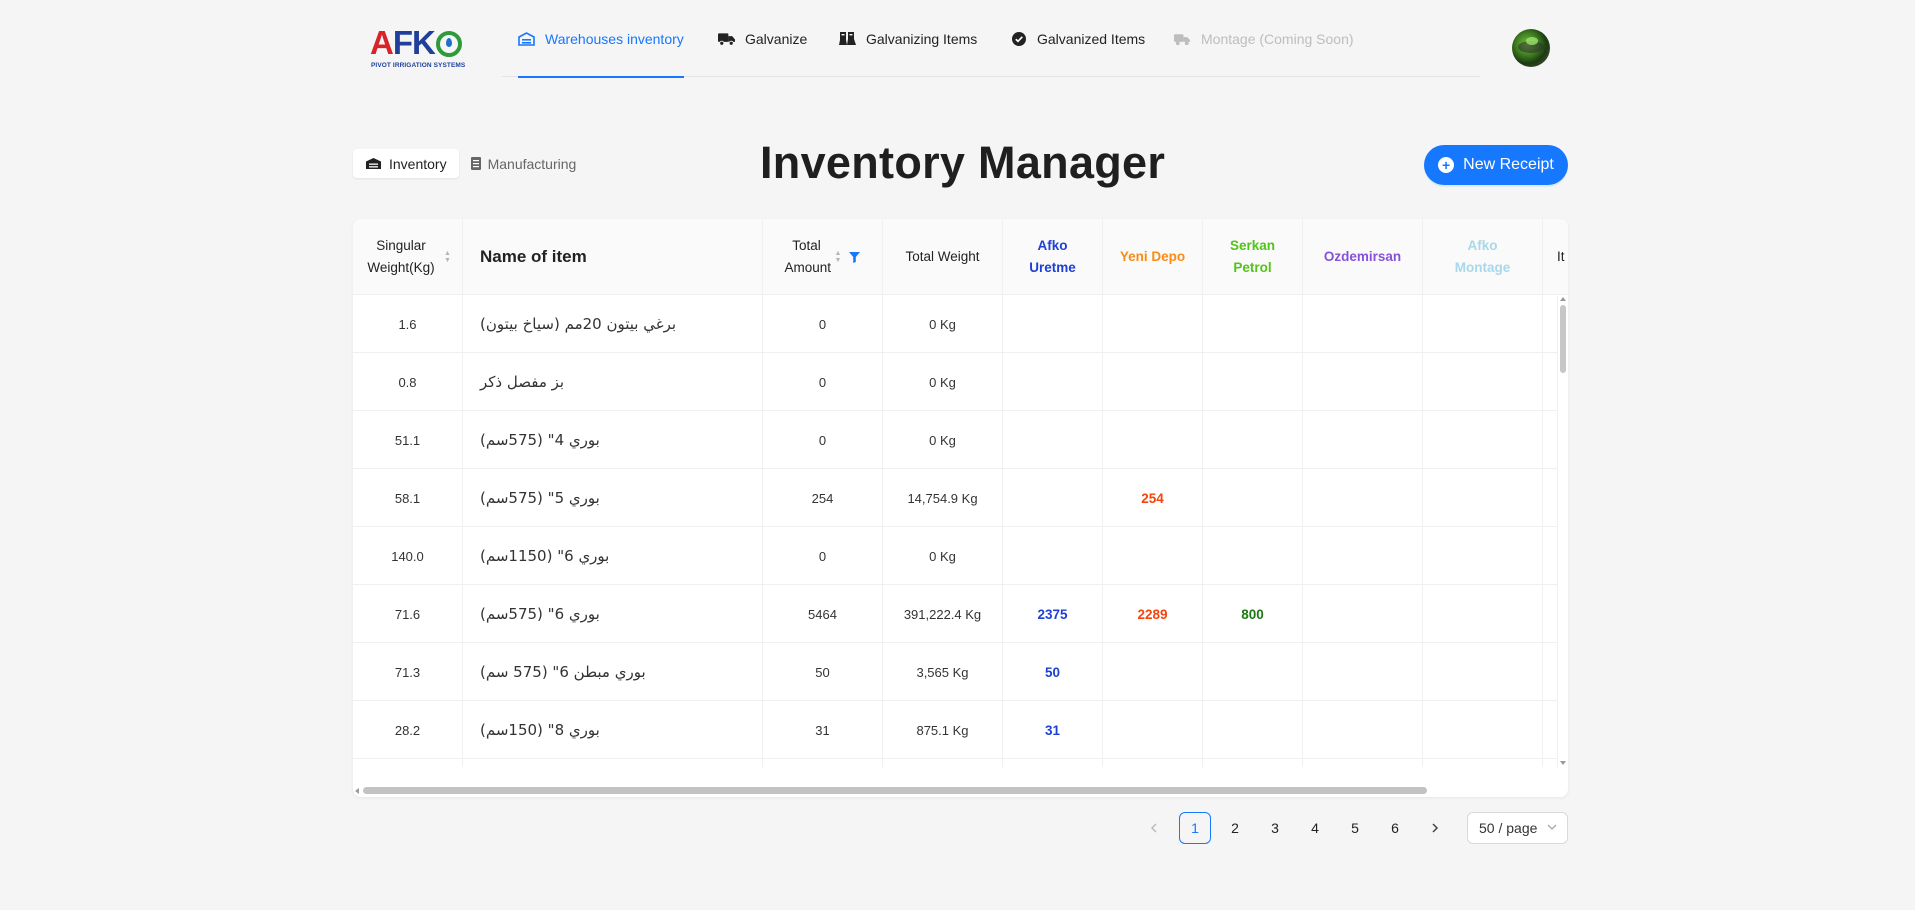 Image resolution: width=1915 pixels, height=910 pixels. Describe the element at coordinates (1395, 828) in the screenshot. I see `pagination-page-6: 6` at that location.